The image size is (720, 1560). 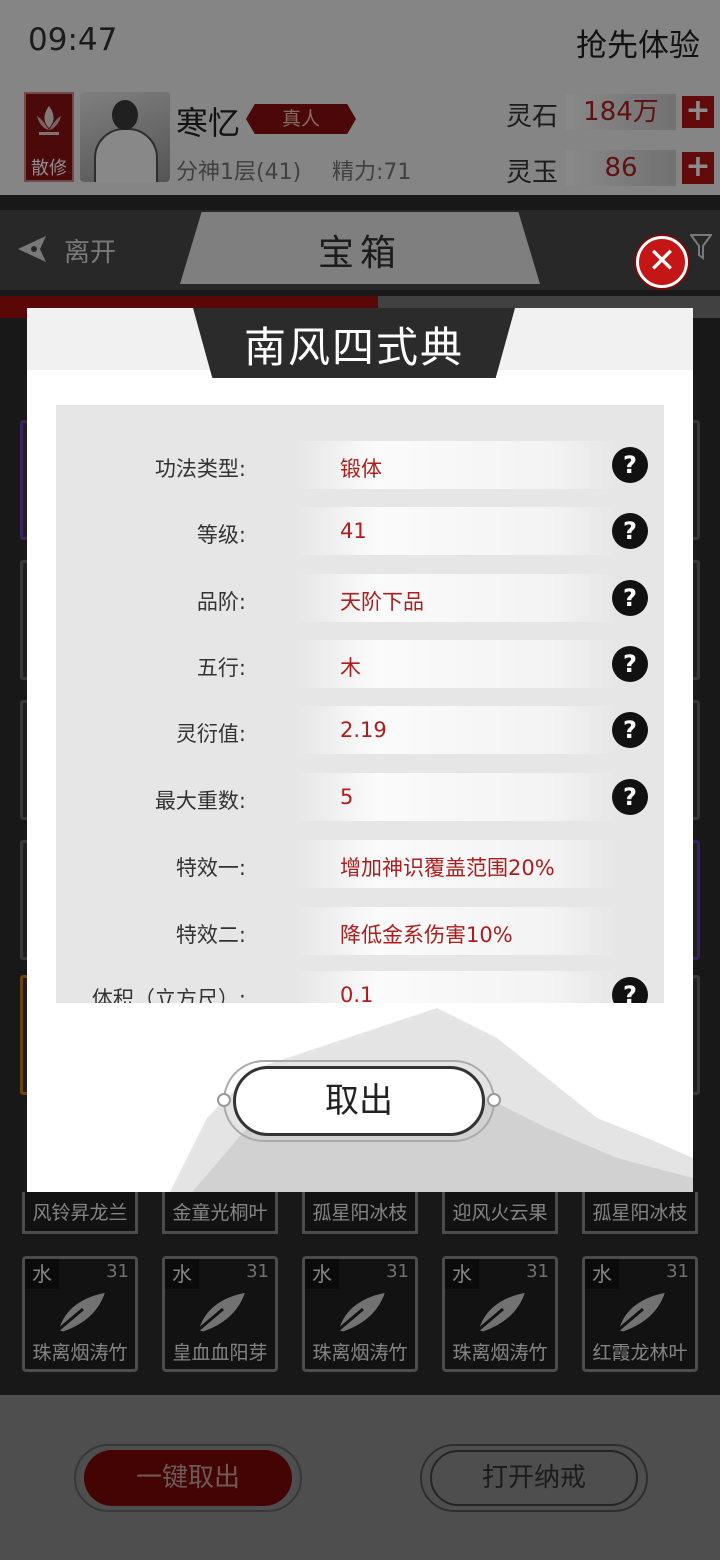 I want to click on attribute-row: 功法类型: 锻体 ?, so click(x=360, y=466).